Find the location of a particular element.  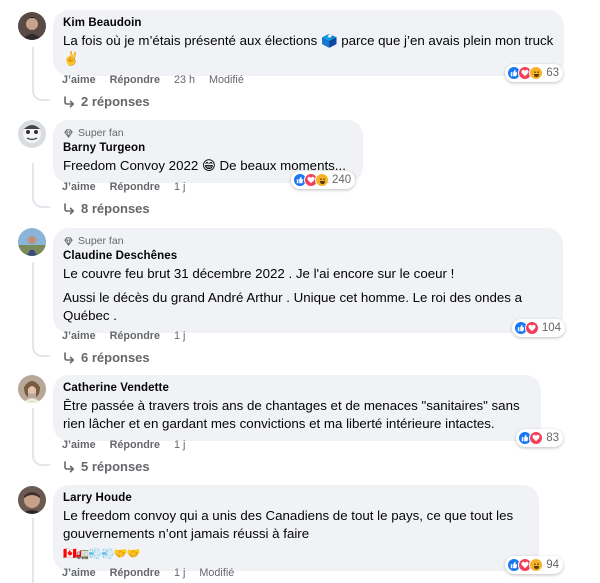

reaction-count: 63 is located at coordinates (552, 73).